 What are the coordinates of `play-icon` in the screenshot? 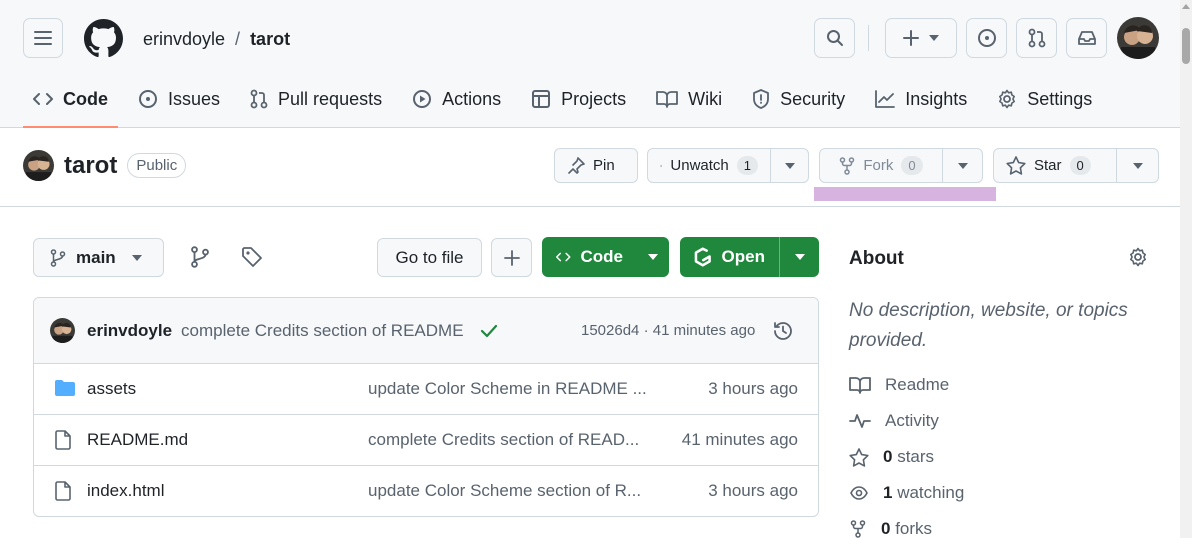 It's located at (422, 99).